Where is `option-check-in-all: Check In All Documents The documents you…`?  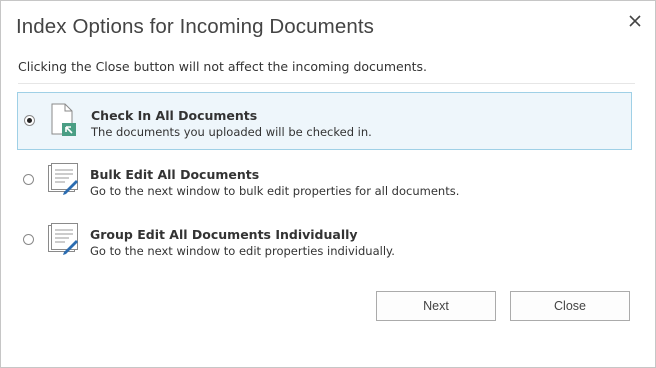 option-check-in-all: Check In All Documents The documents you… is located at coordinates (324, 121).